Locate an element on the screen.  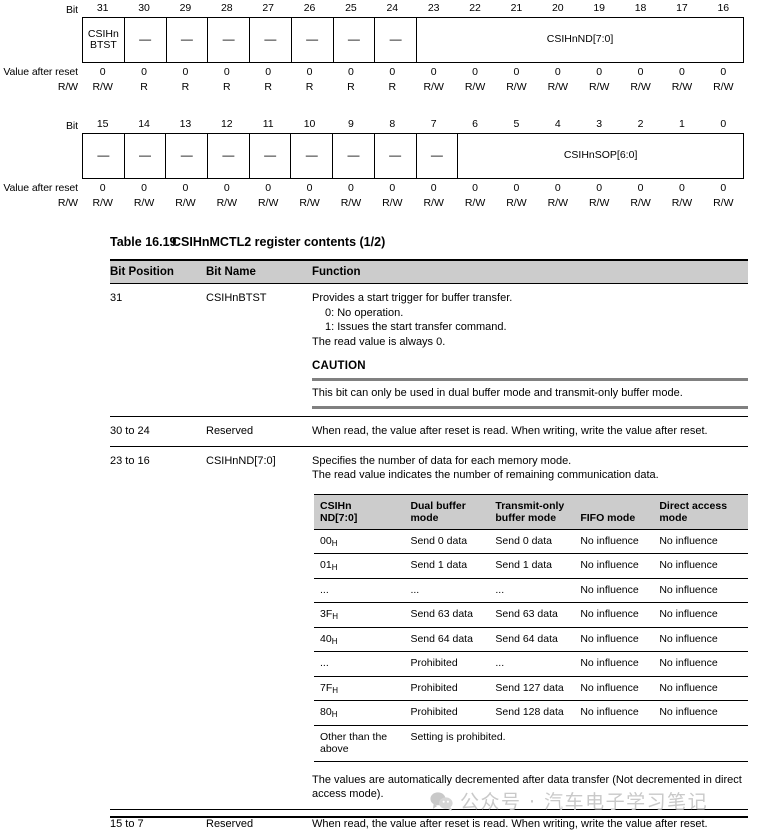
bit-field-csihnsop: CSIHnSOP[6:0] is located at coordinates (600, 155).